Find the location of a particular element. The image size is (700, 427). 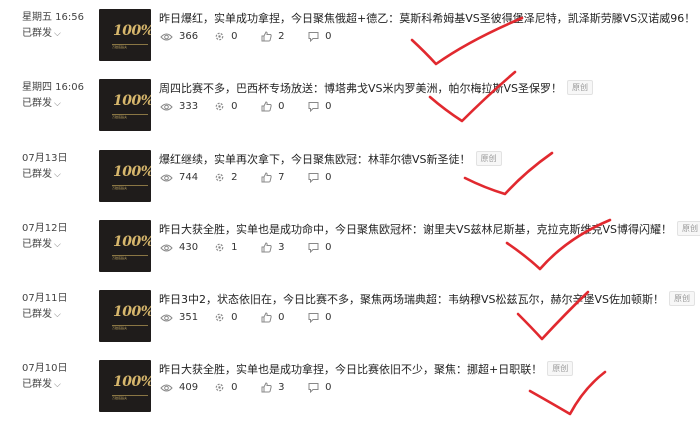

post-title-link: 昨日大获全胜，实单也是成功拿捏，今日比赛依旧不少，聚焦：挪超+日职联！ 原创 is located at coordinates (366, 370).